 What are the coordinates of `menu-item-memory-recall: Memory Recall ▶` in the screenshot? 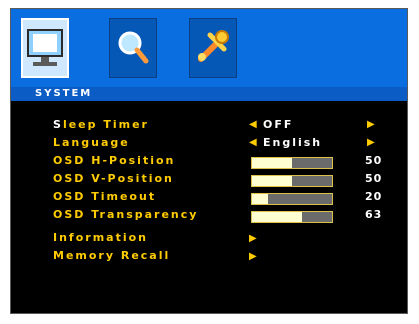 It's located at (209, 258).